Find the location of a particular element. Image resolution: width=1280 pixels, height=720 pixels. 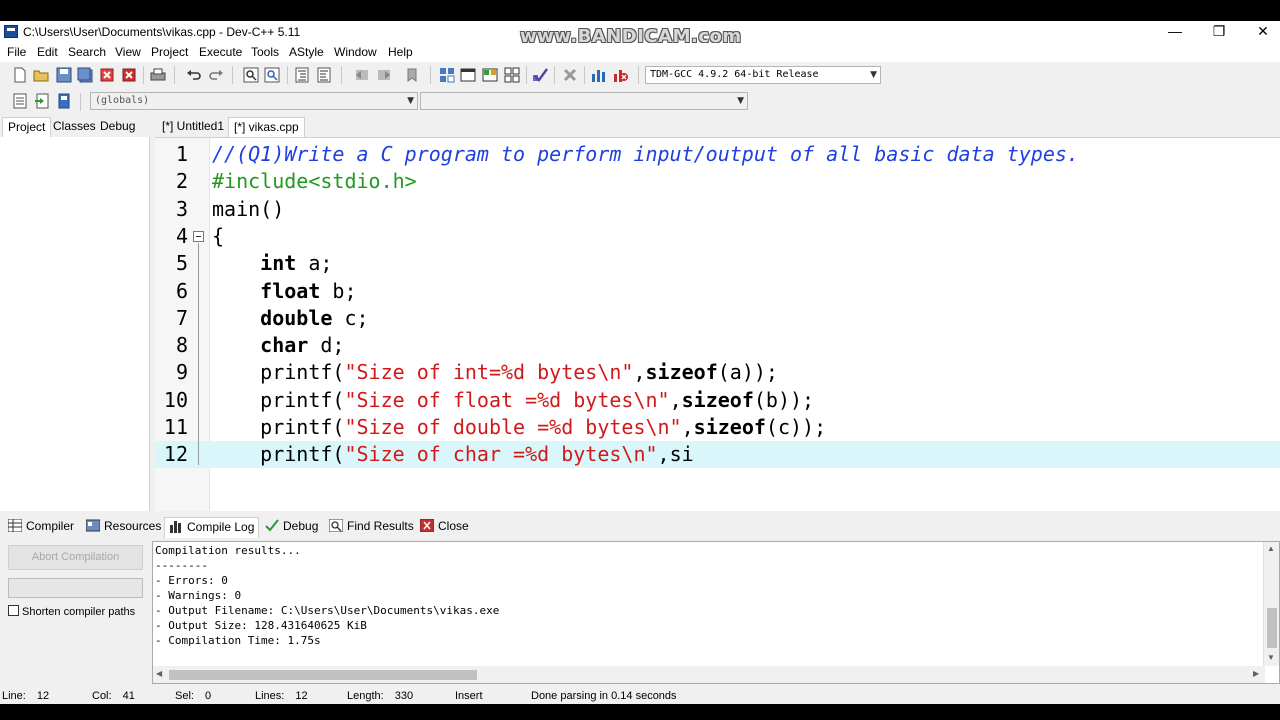

tab-project: Project is located at coordinates (27, 127).